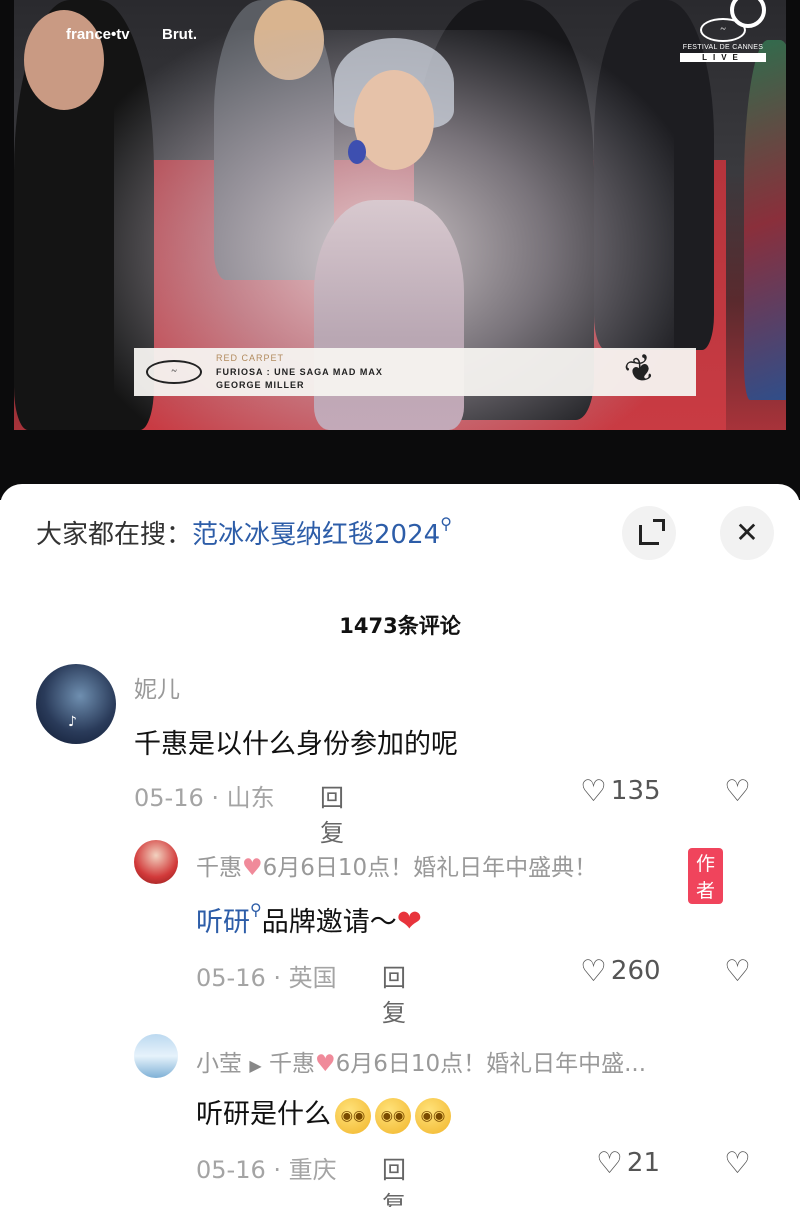  Describe the element at coordinates (266, 1170) in the screenshot. I see `reply-date-location: 05-16 · 重庆` at that location.